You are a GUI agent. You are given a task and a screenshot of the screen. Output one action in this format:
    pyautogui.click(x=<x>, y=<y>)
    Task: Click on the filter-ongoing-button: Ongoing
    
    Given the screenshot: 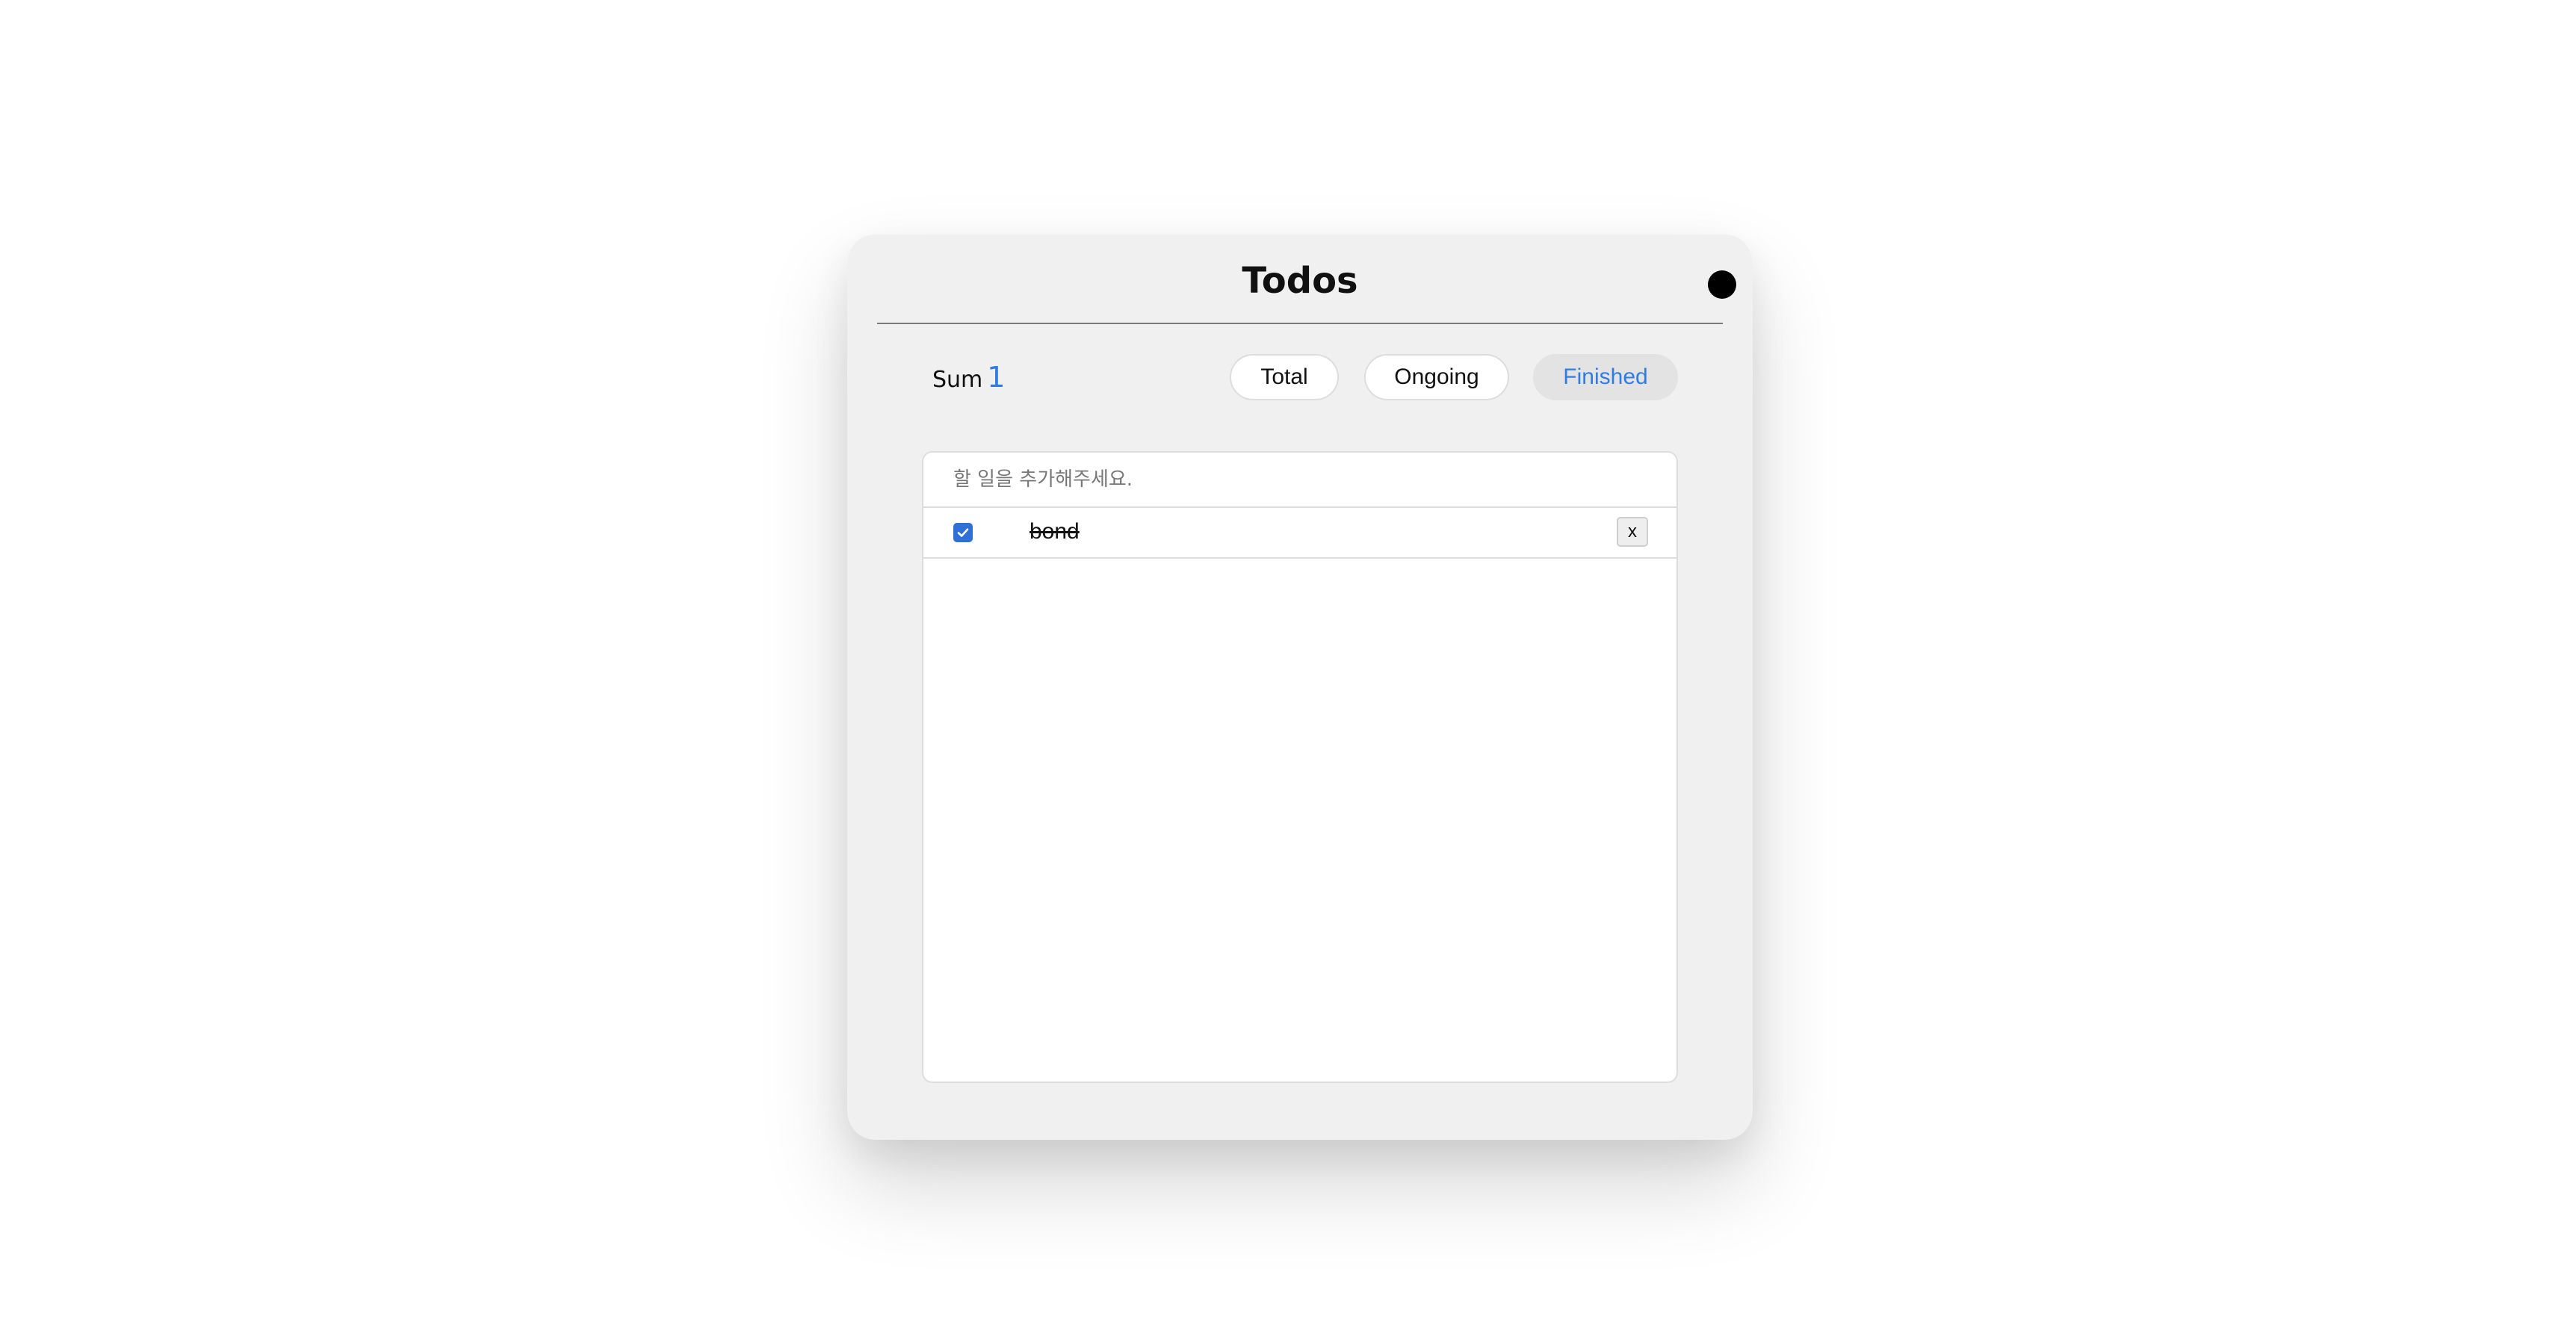 What is the action you would take?
    pyautogui.click(x=1436, y=377)
    